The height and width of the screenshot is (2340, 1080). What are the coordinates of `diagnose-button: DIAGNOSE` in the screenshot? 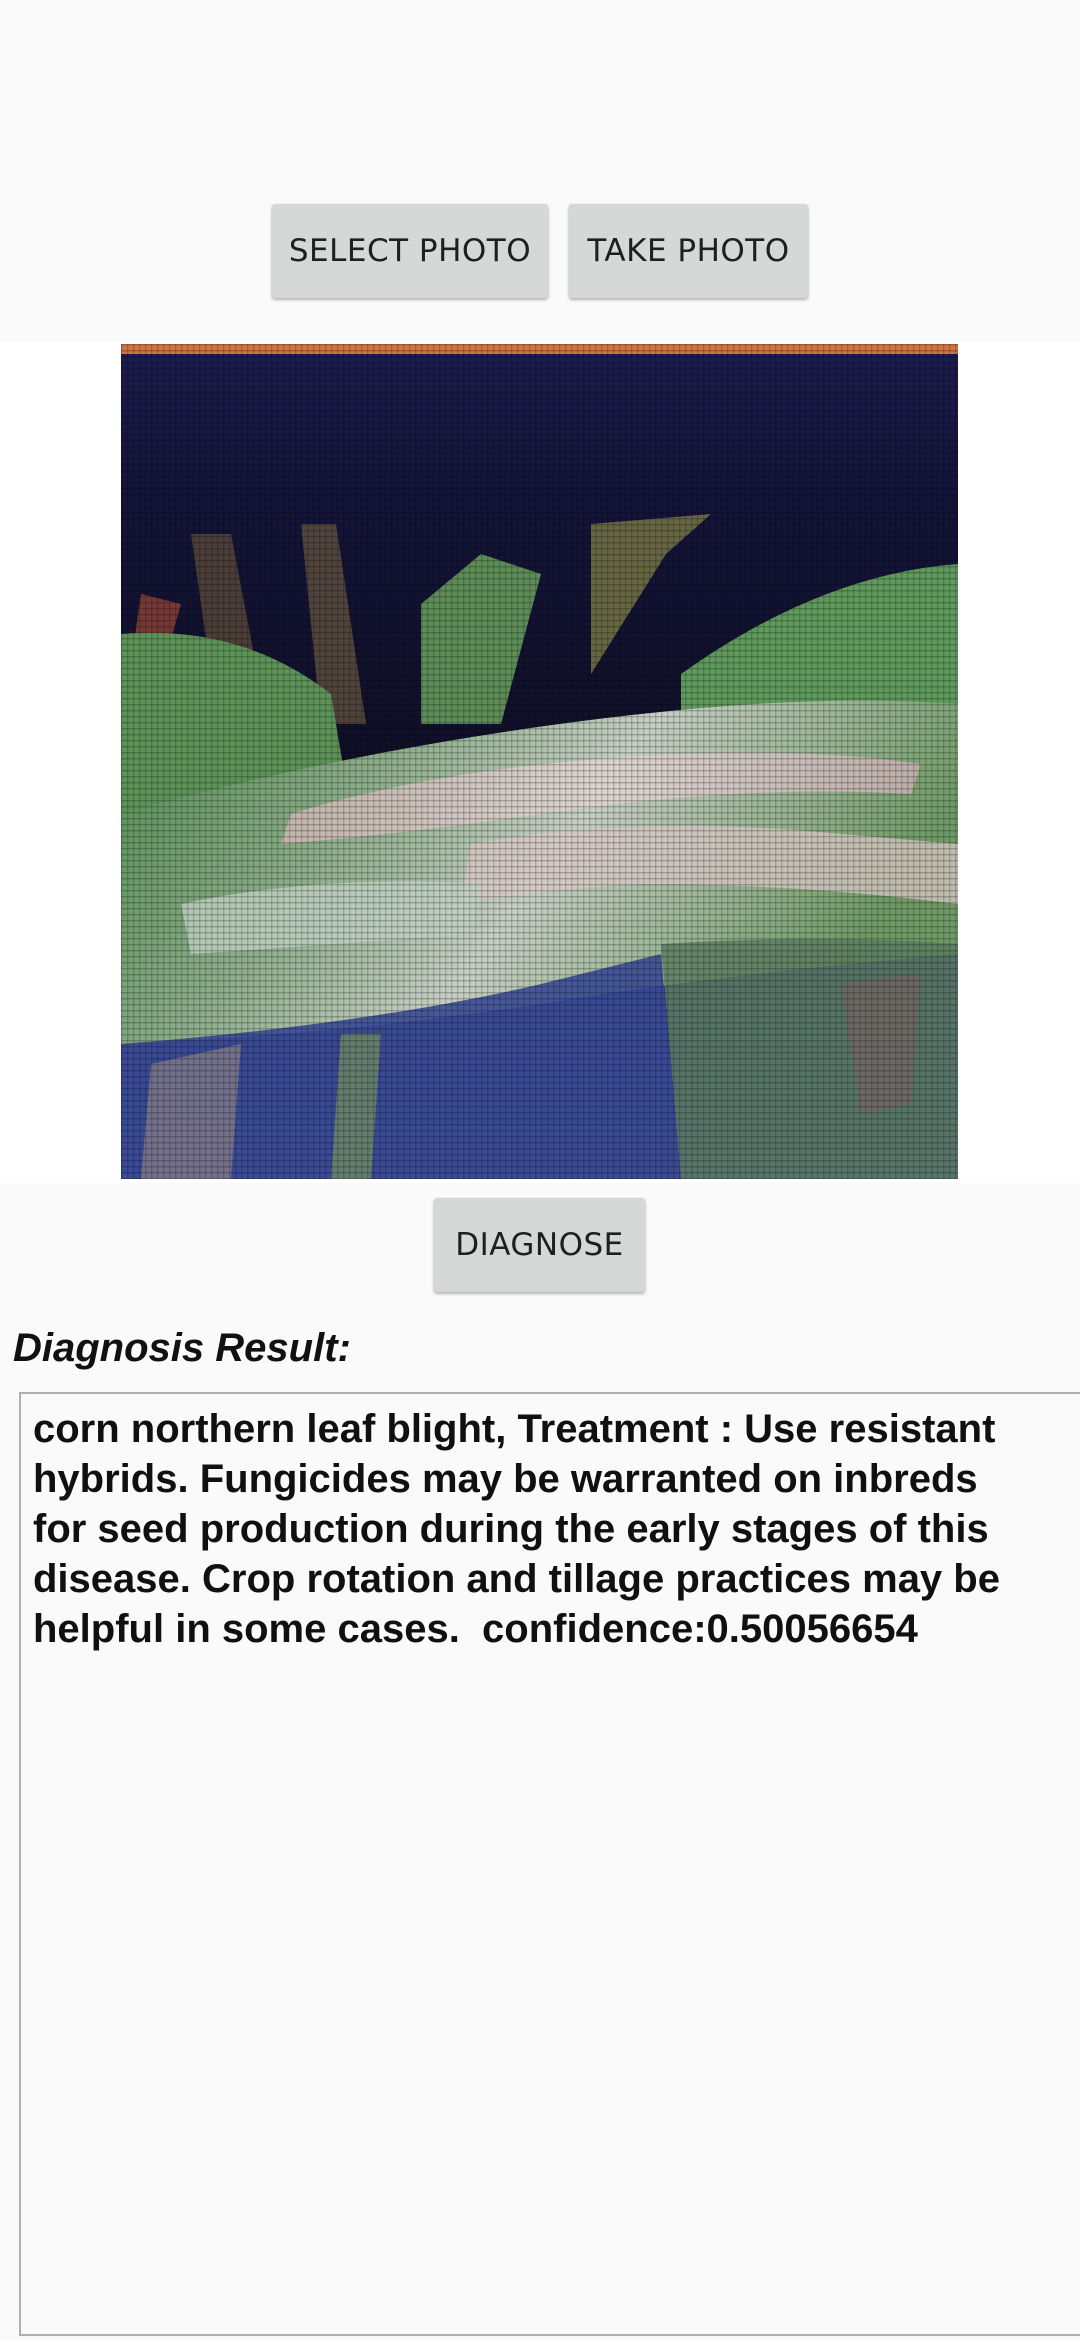 It's located at (539, 1245).